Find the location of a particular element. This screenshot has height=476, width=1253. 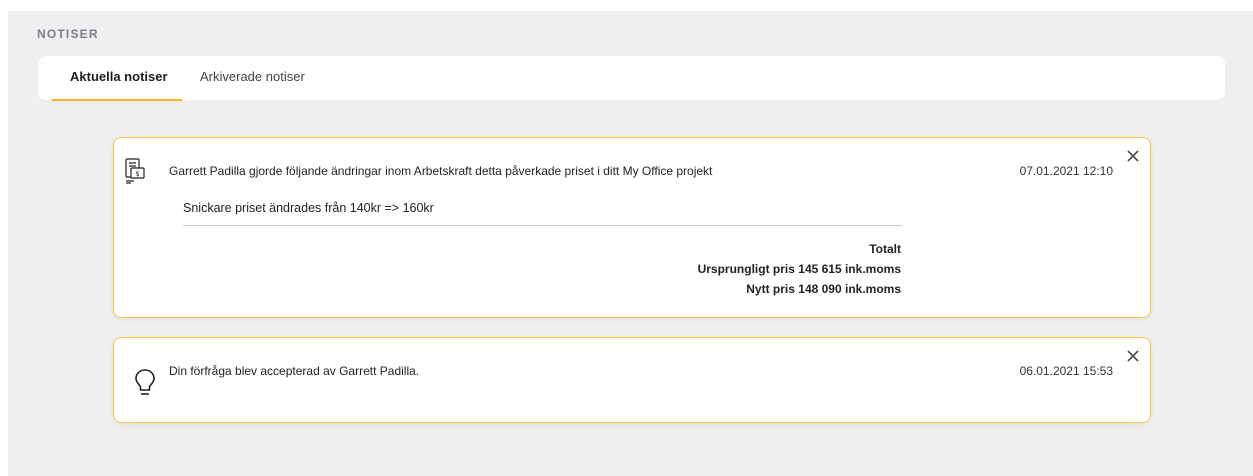

notification-date: 06.01.2021 15:53 is located at coordinates (1066, 371).